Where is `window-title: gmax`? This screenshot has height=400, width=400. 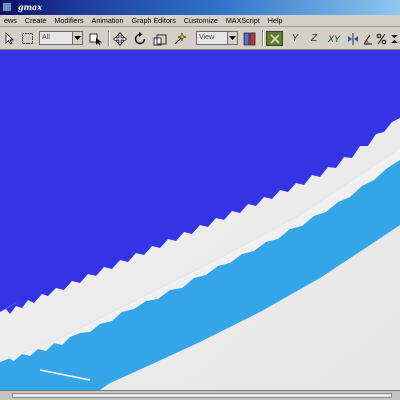
window-title: gmax is located at coordinates (30, 7).